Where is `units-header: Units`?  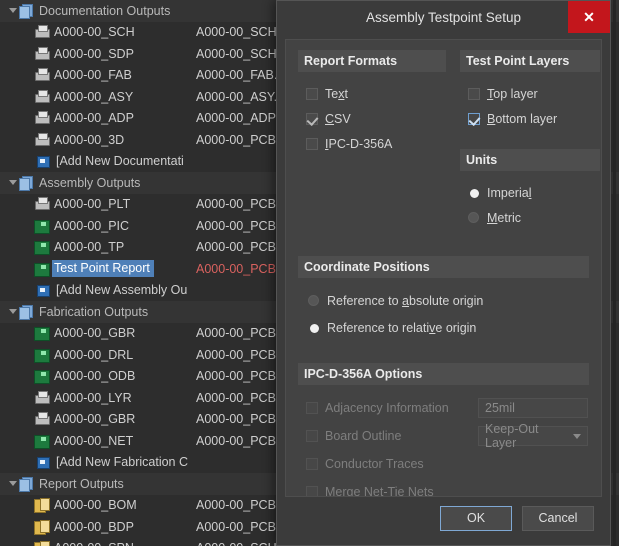
units-header: Units is located at coordinates (530, 160).